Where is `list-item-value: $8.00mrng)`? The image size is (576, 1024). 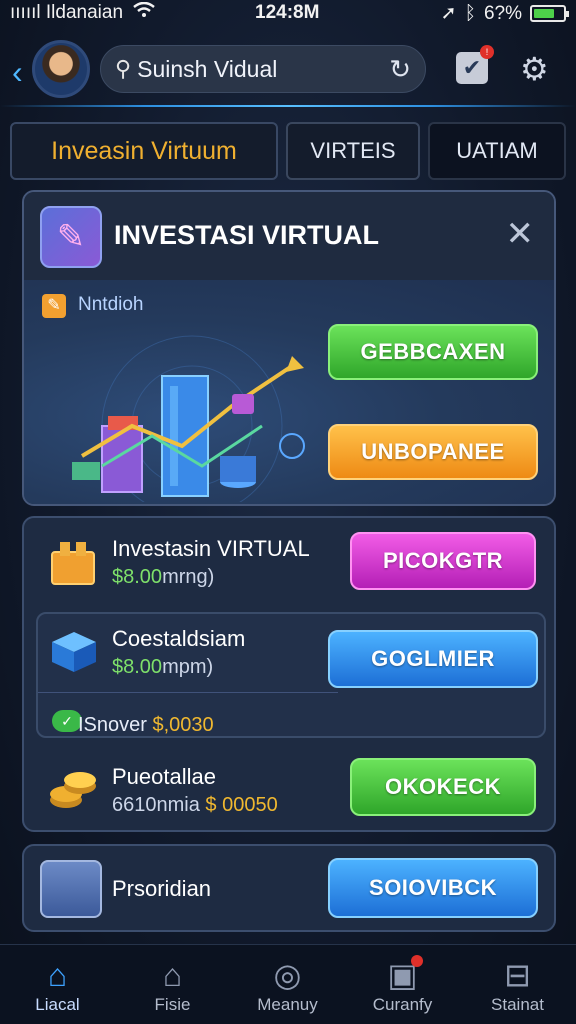
list-item-value: $8.00mrng) is located at coordinates (163, 577).